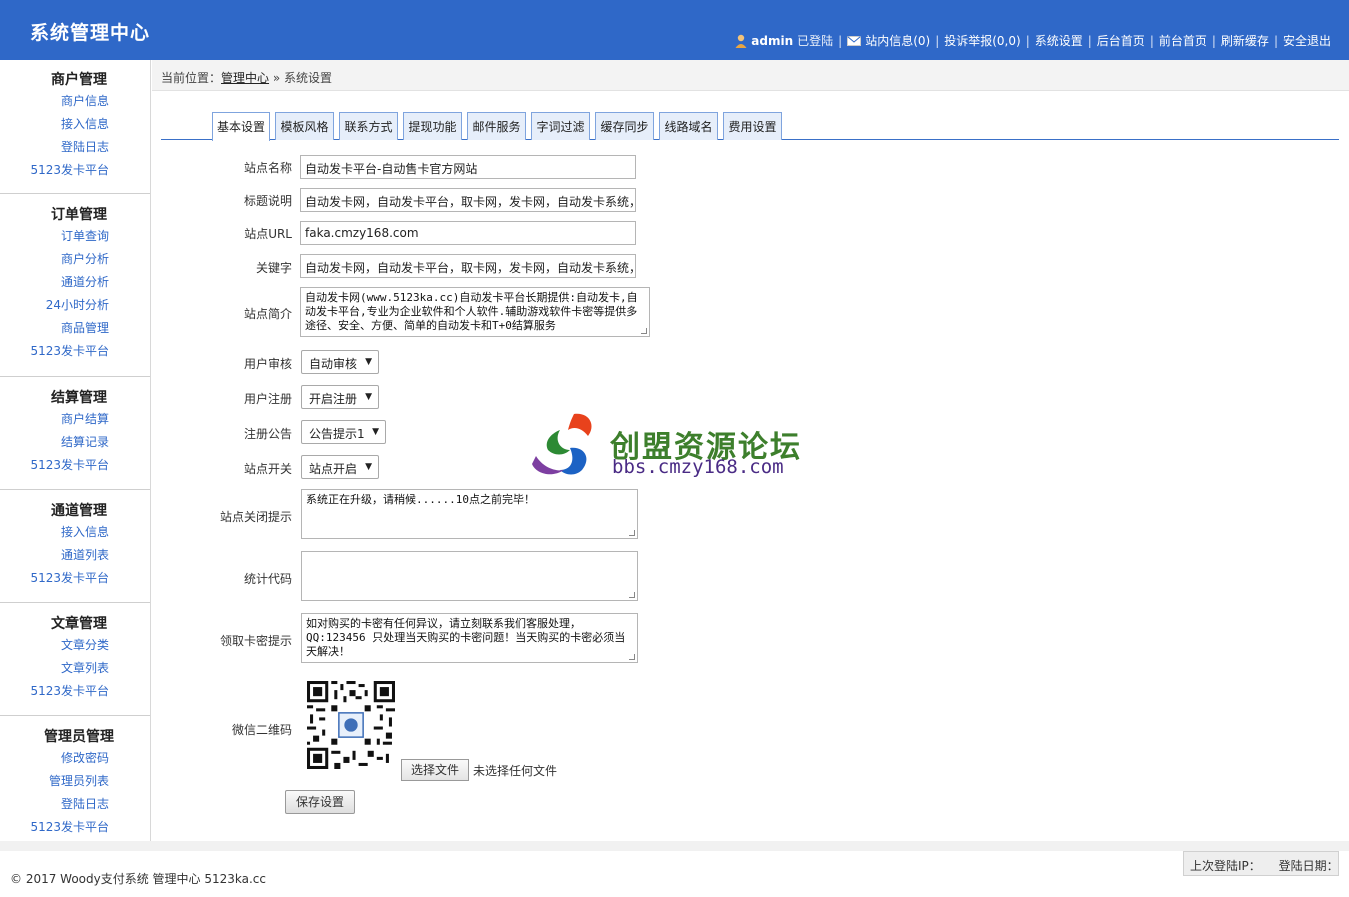  Describe the element at coordinates (75, 645) in the screenshot. I see `sidebar-item-article-categories: 文章分类` at that location.